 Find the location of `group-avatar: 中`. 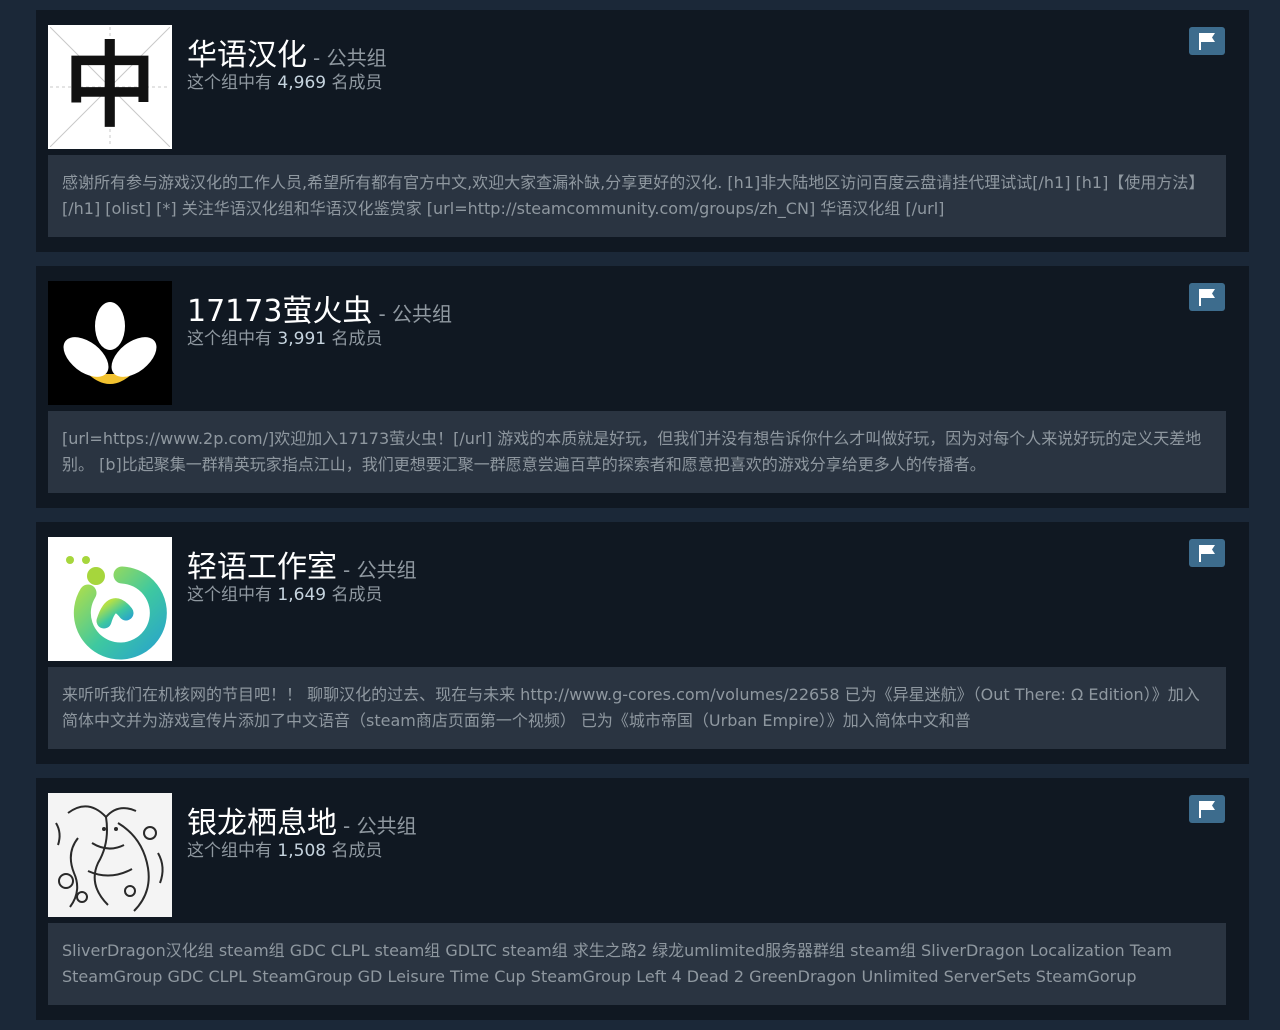

group-avatar: 中 is located at coordinates (110, 87).